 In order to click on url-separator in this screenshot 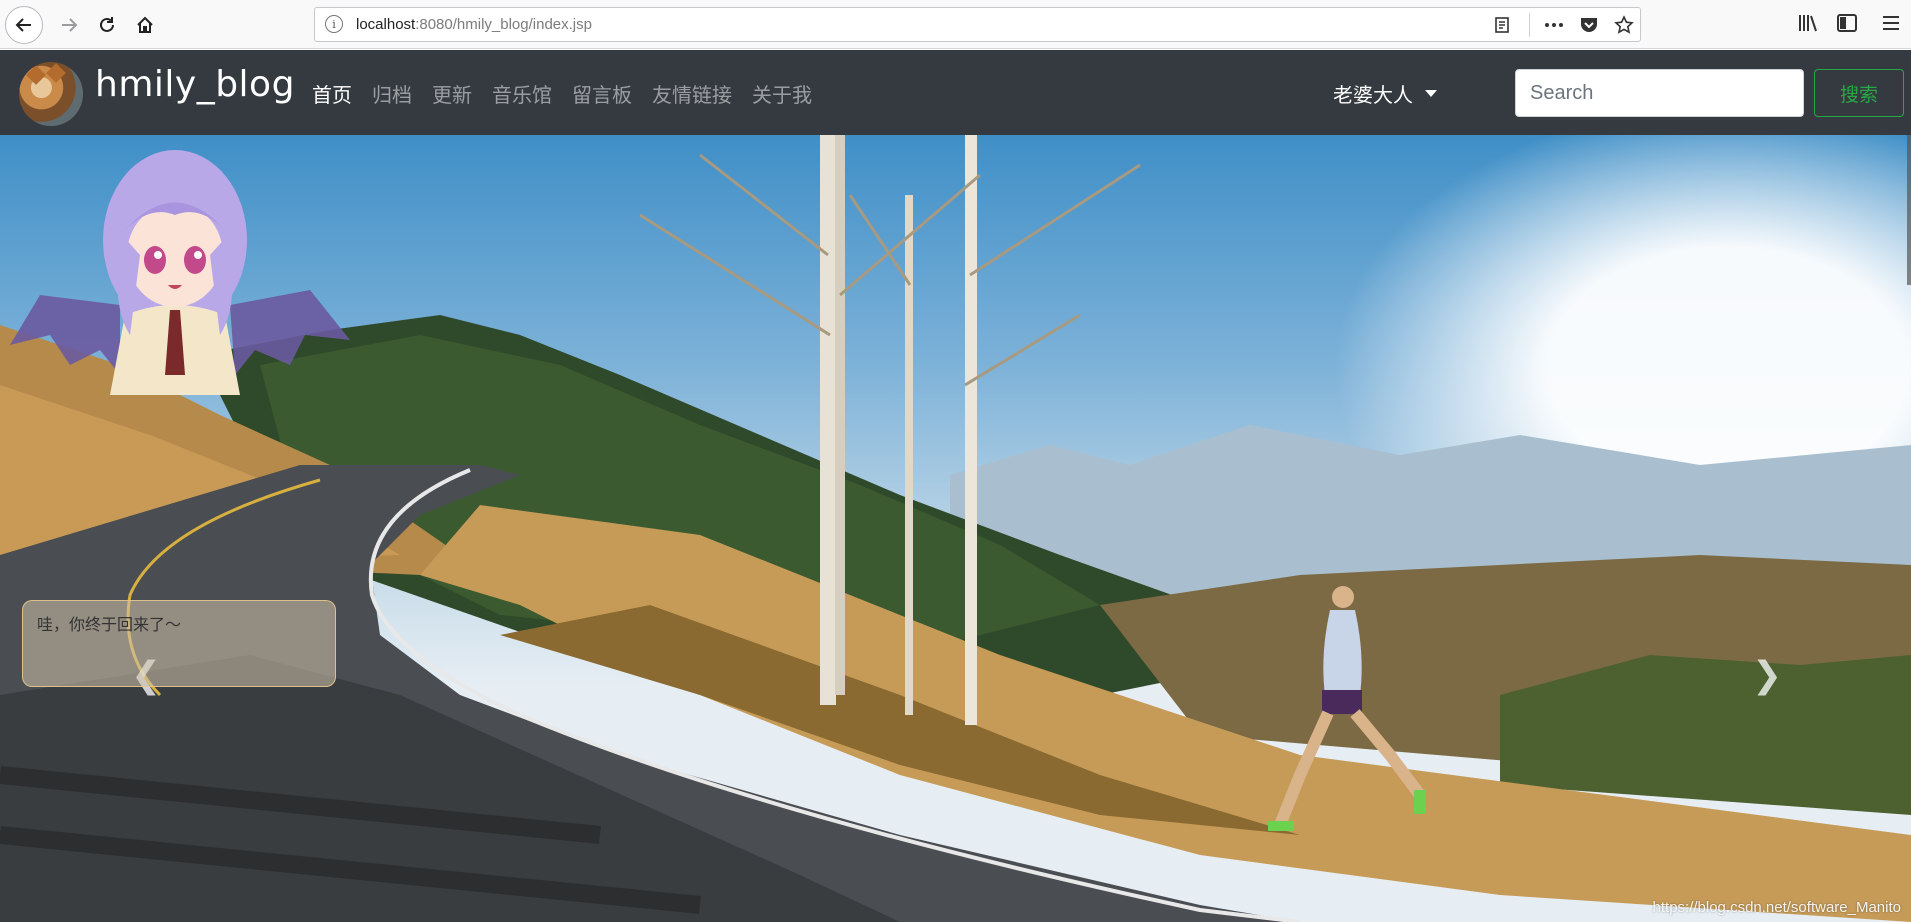, I will do `click(1529, 25)`.